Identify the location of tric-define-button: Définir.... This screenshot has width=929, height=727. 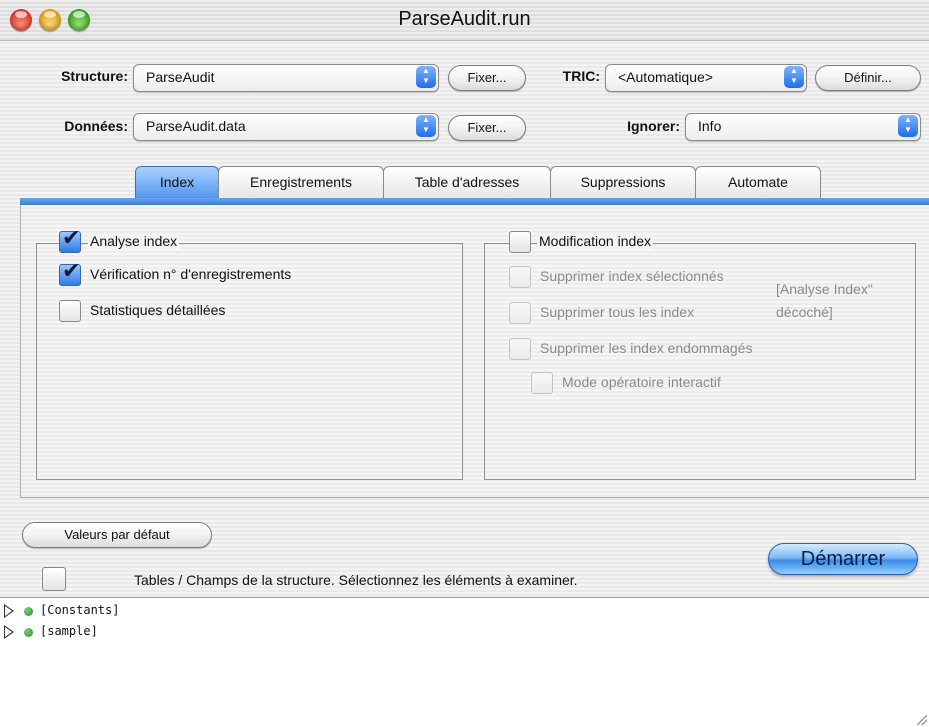
(868, 78).